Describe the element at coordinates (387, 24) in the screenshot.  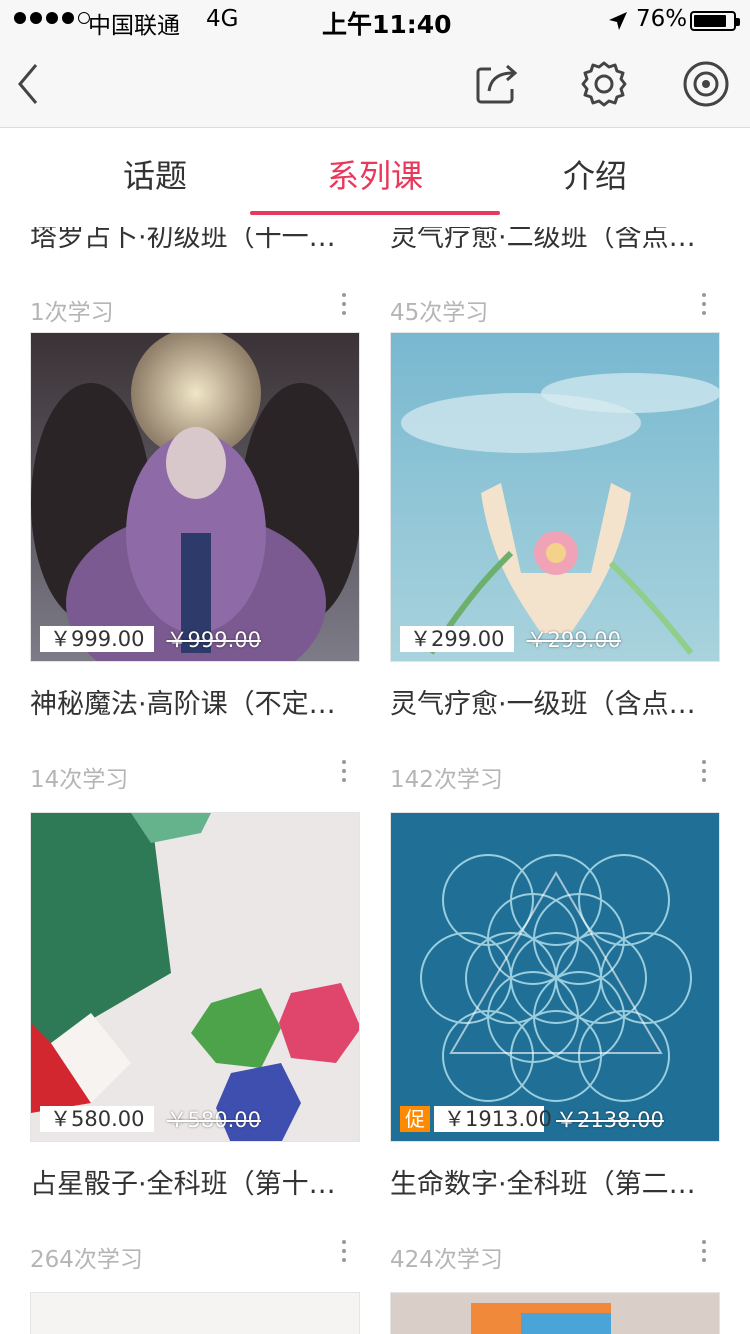
I see `status-time: 上午11:40` at that location.